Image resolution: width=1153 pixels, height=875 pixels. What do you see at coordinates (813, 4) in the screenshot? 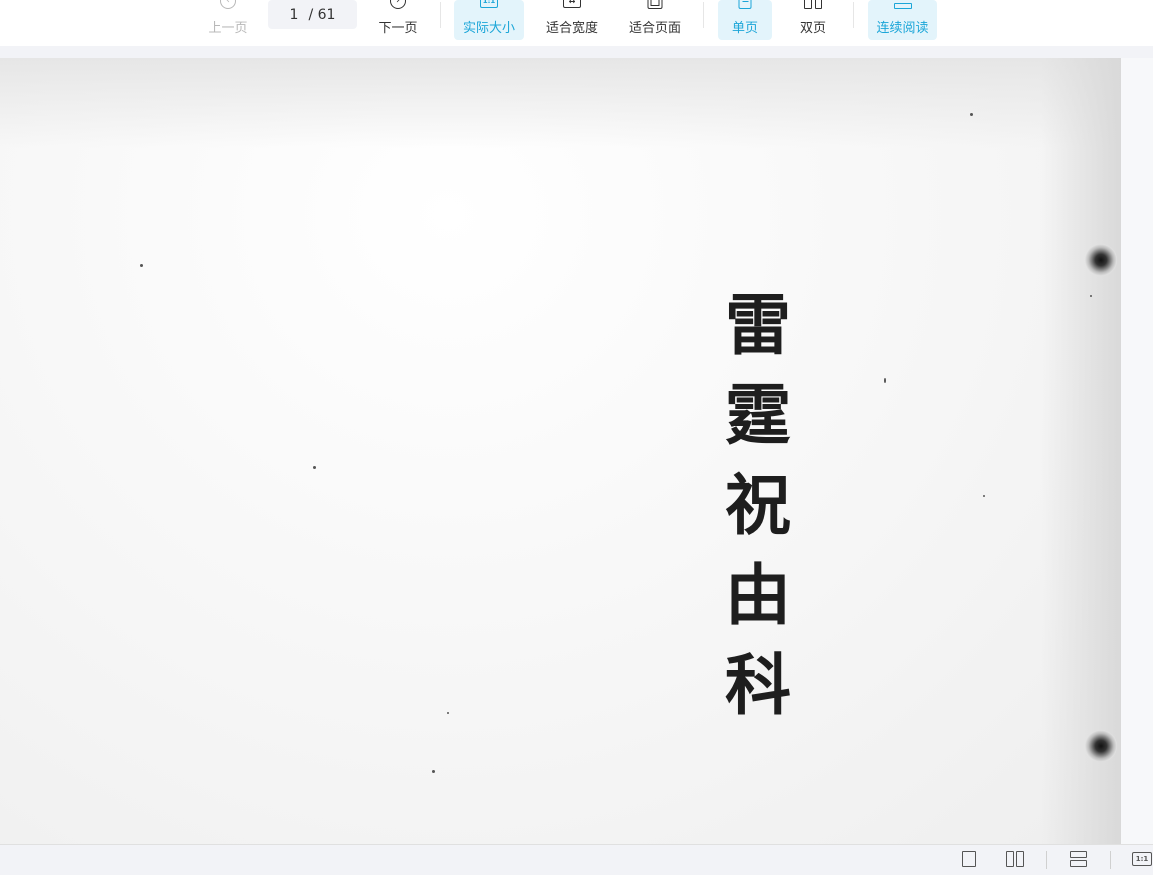
I see `double-page-icon` at bounding box center [813, 4].